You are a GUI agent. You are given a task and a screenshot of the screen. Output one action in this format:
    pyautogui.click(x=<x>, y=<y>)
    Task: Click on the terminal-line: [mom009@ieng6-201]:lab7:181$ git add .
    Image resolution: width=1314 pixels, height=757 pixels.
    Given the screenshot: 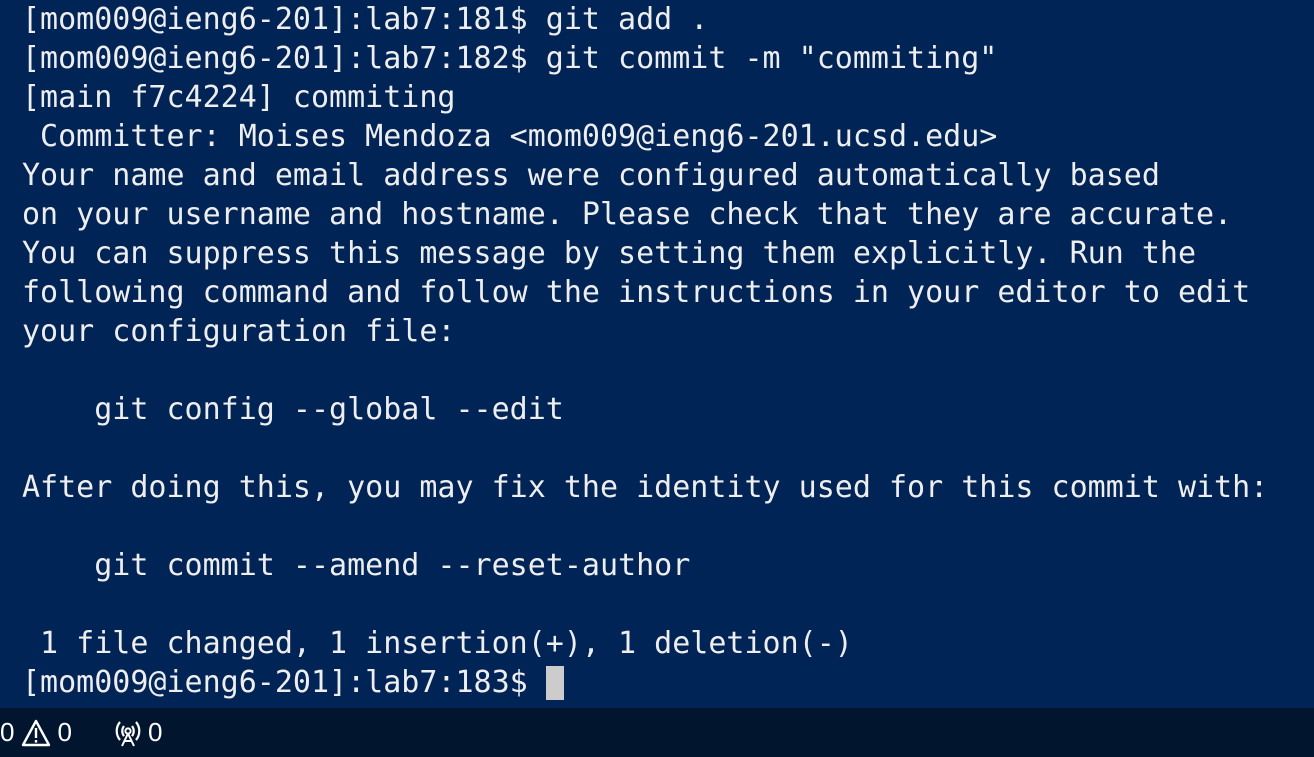 What is the action you would take?
    pyautogui.click(x=365, y=19)
    